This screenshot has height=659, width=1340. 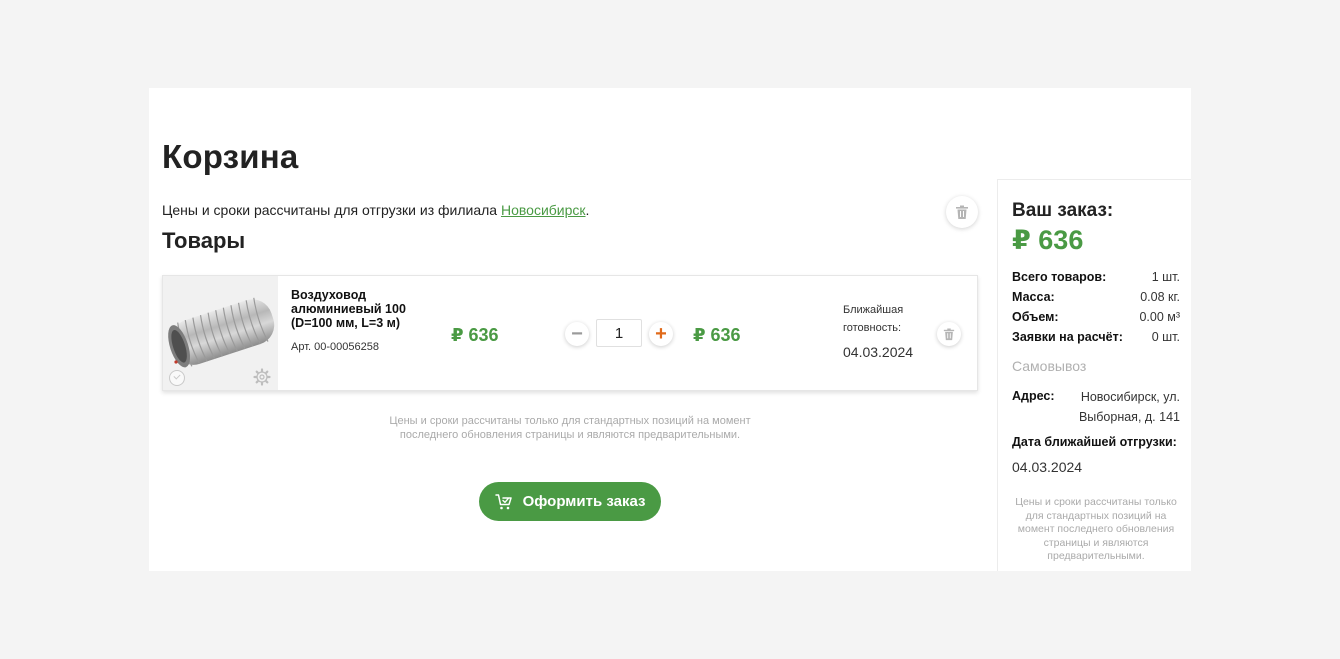 I want to click on select-check-icon, so click(x=177, y=378).